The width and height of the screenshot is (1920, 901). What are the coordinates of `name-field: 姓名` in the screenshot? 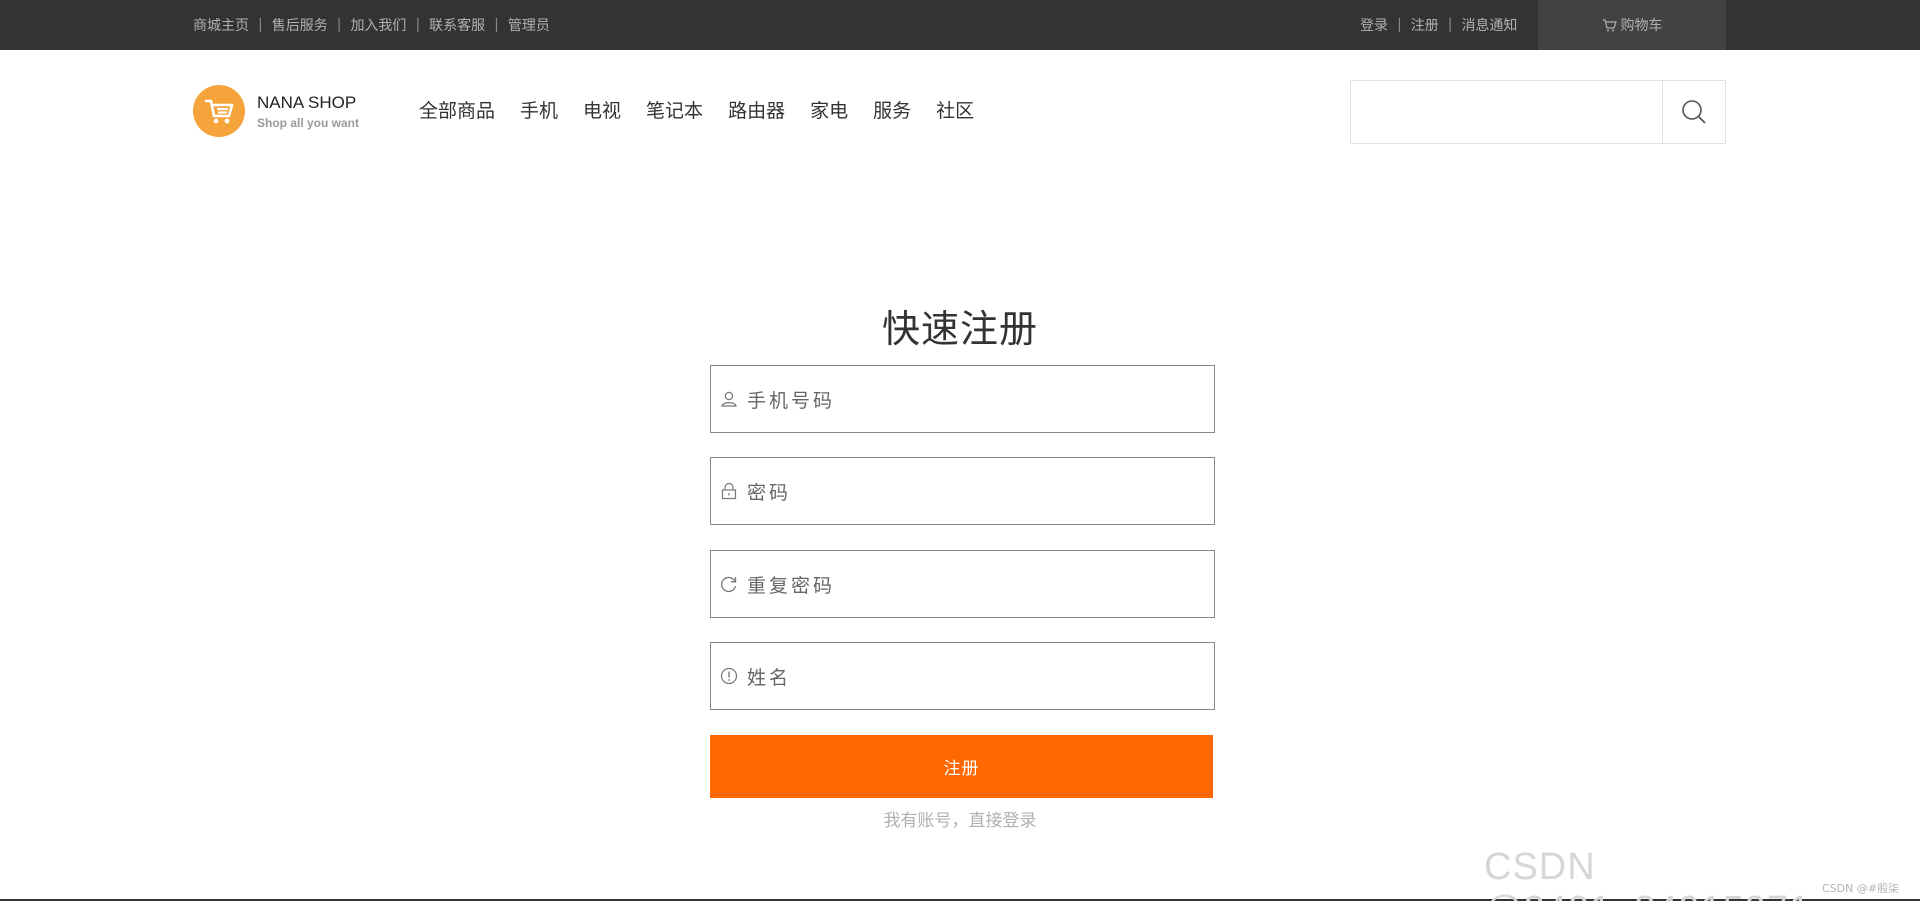 It's located at (962, 676).